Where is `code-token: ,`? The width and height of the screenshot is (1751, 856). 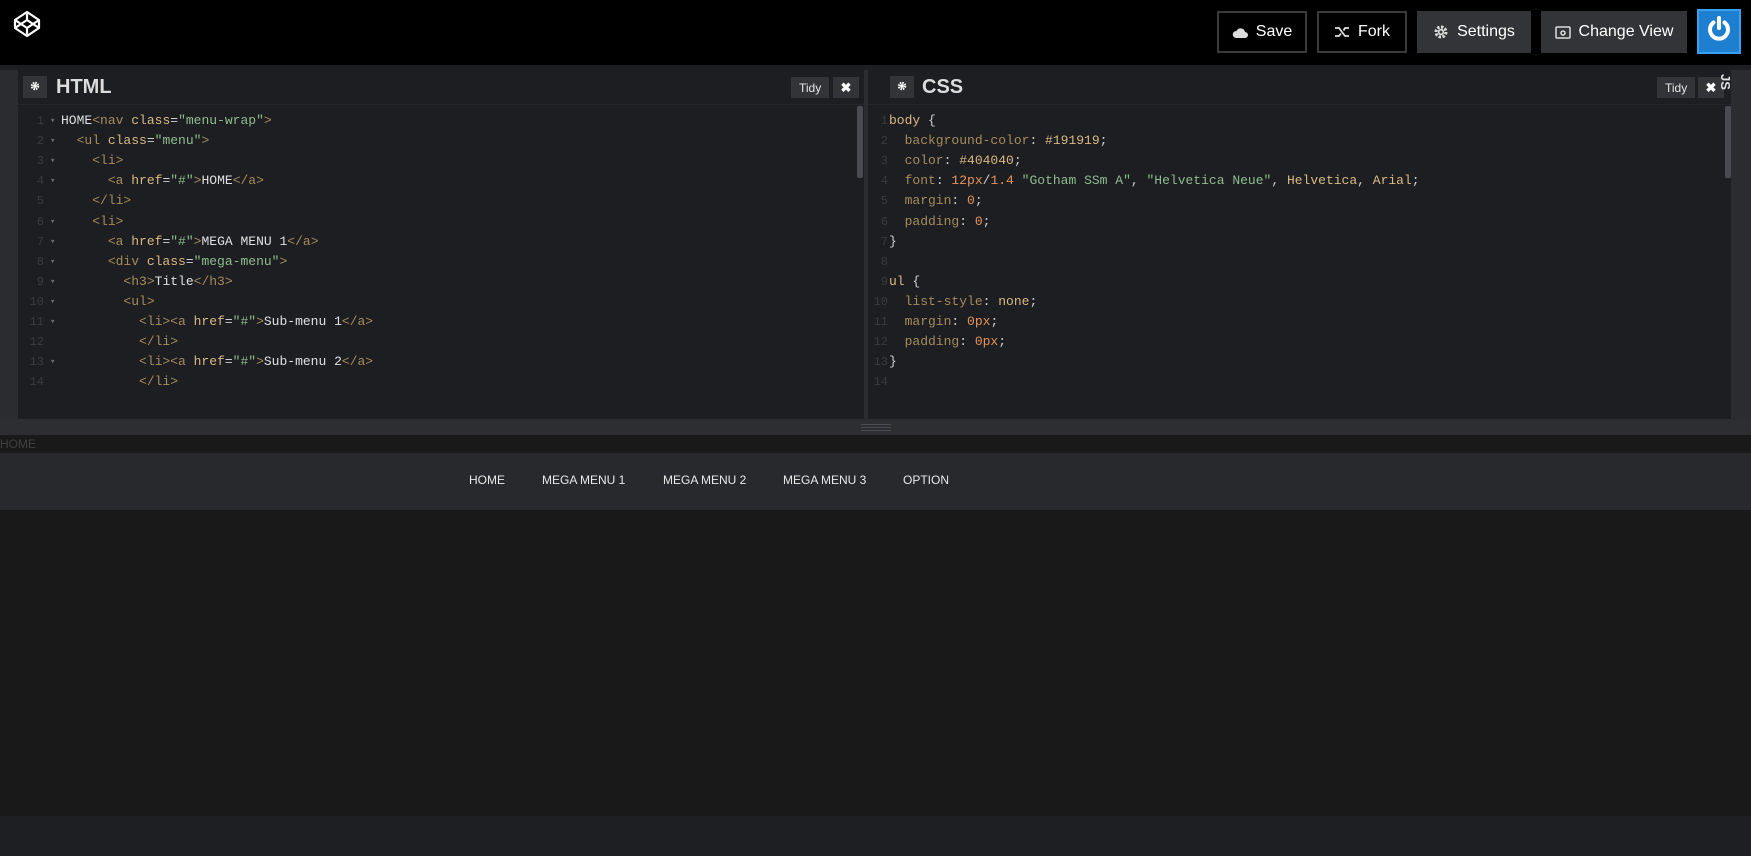 code-token: , is located at coordinates (1279, 181).